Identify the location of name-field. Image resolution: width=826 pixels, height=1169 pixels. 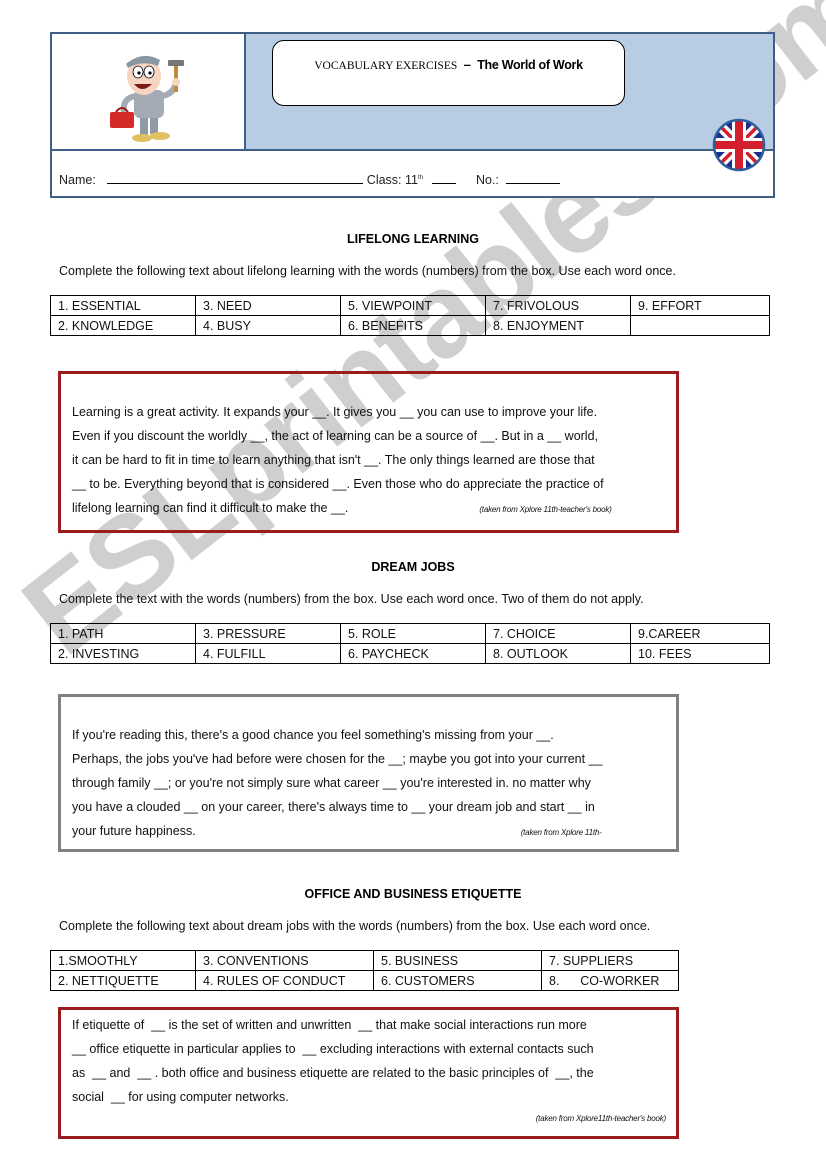
(235, 178).